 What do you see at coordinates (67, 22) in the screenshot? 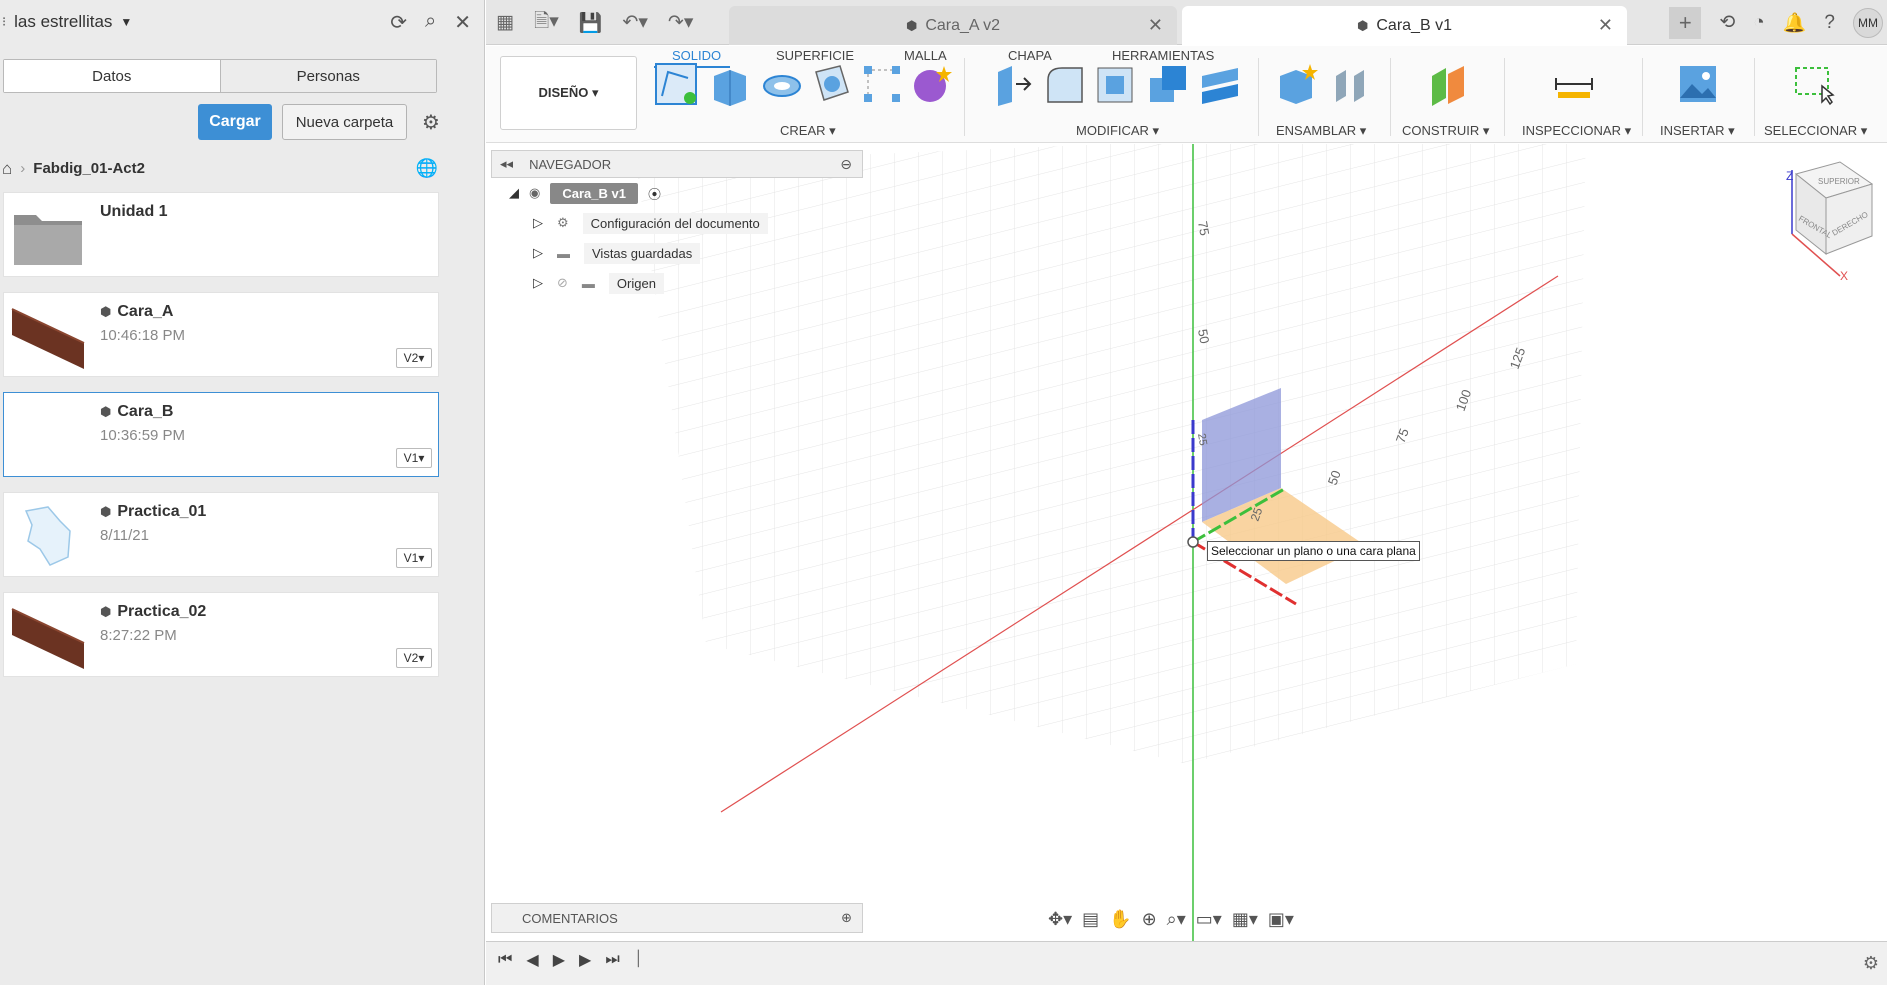
I see `team-selector: ⁝ las estrellitas ▼` at bounding box center [67, 22].